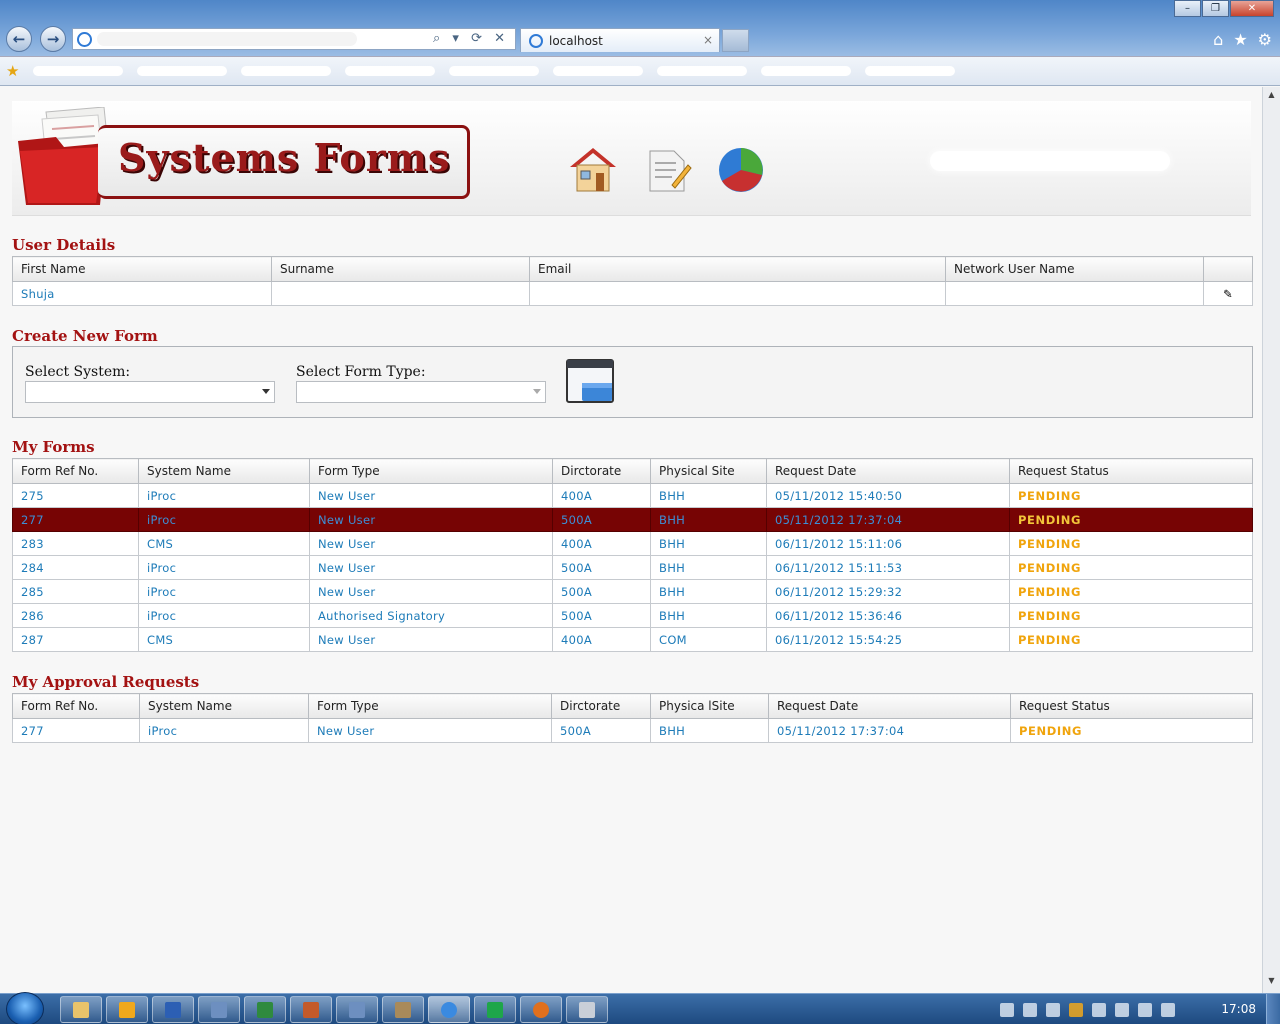 Image resolution: width=1280 pixels, height=1024 pixels. I want to click on app-title: Systems Forms, so click(284, 157).